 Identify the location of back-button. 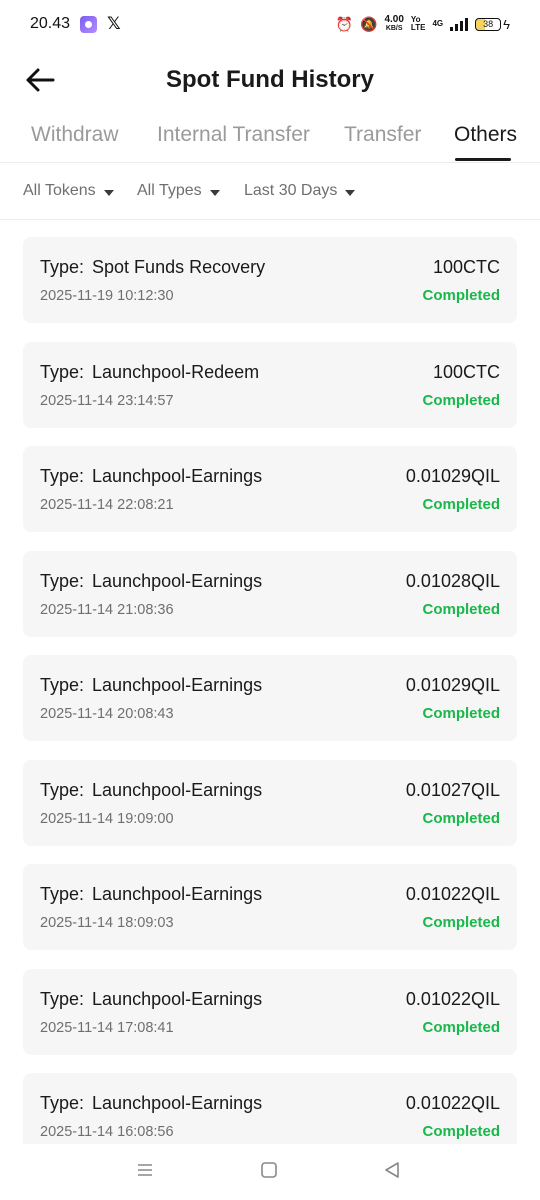
(40, 80).